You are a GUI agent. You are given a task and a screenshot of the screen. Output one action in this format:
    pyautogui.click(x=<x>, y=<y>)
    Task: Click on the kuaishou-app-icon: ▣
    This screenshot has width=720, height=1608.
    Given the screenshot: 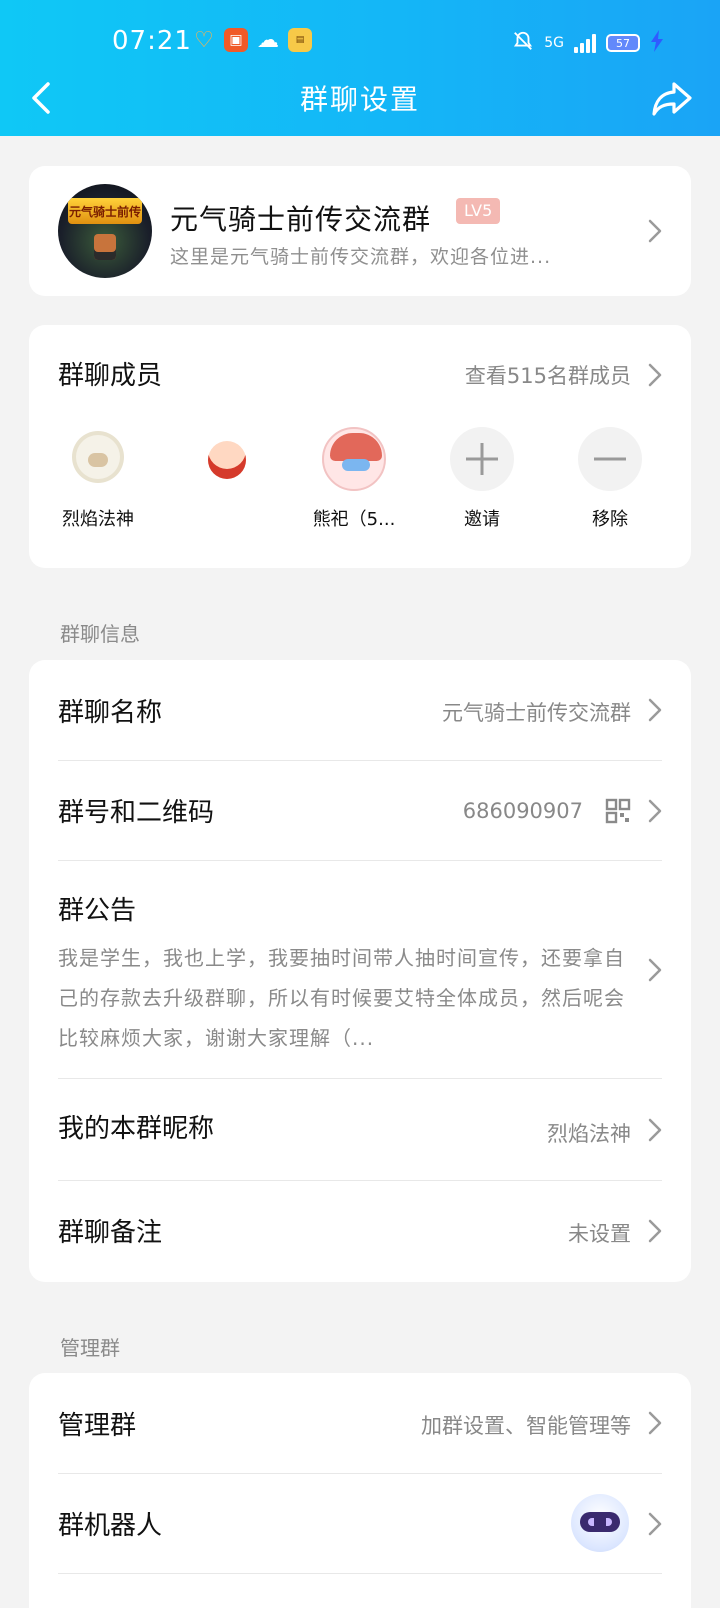 What is the action you would take?
    pyautogui.click(x=236, y=40)
    